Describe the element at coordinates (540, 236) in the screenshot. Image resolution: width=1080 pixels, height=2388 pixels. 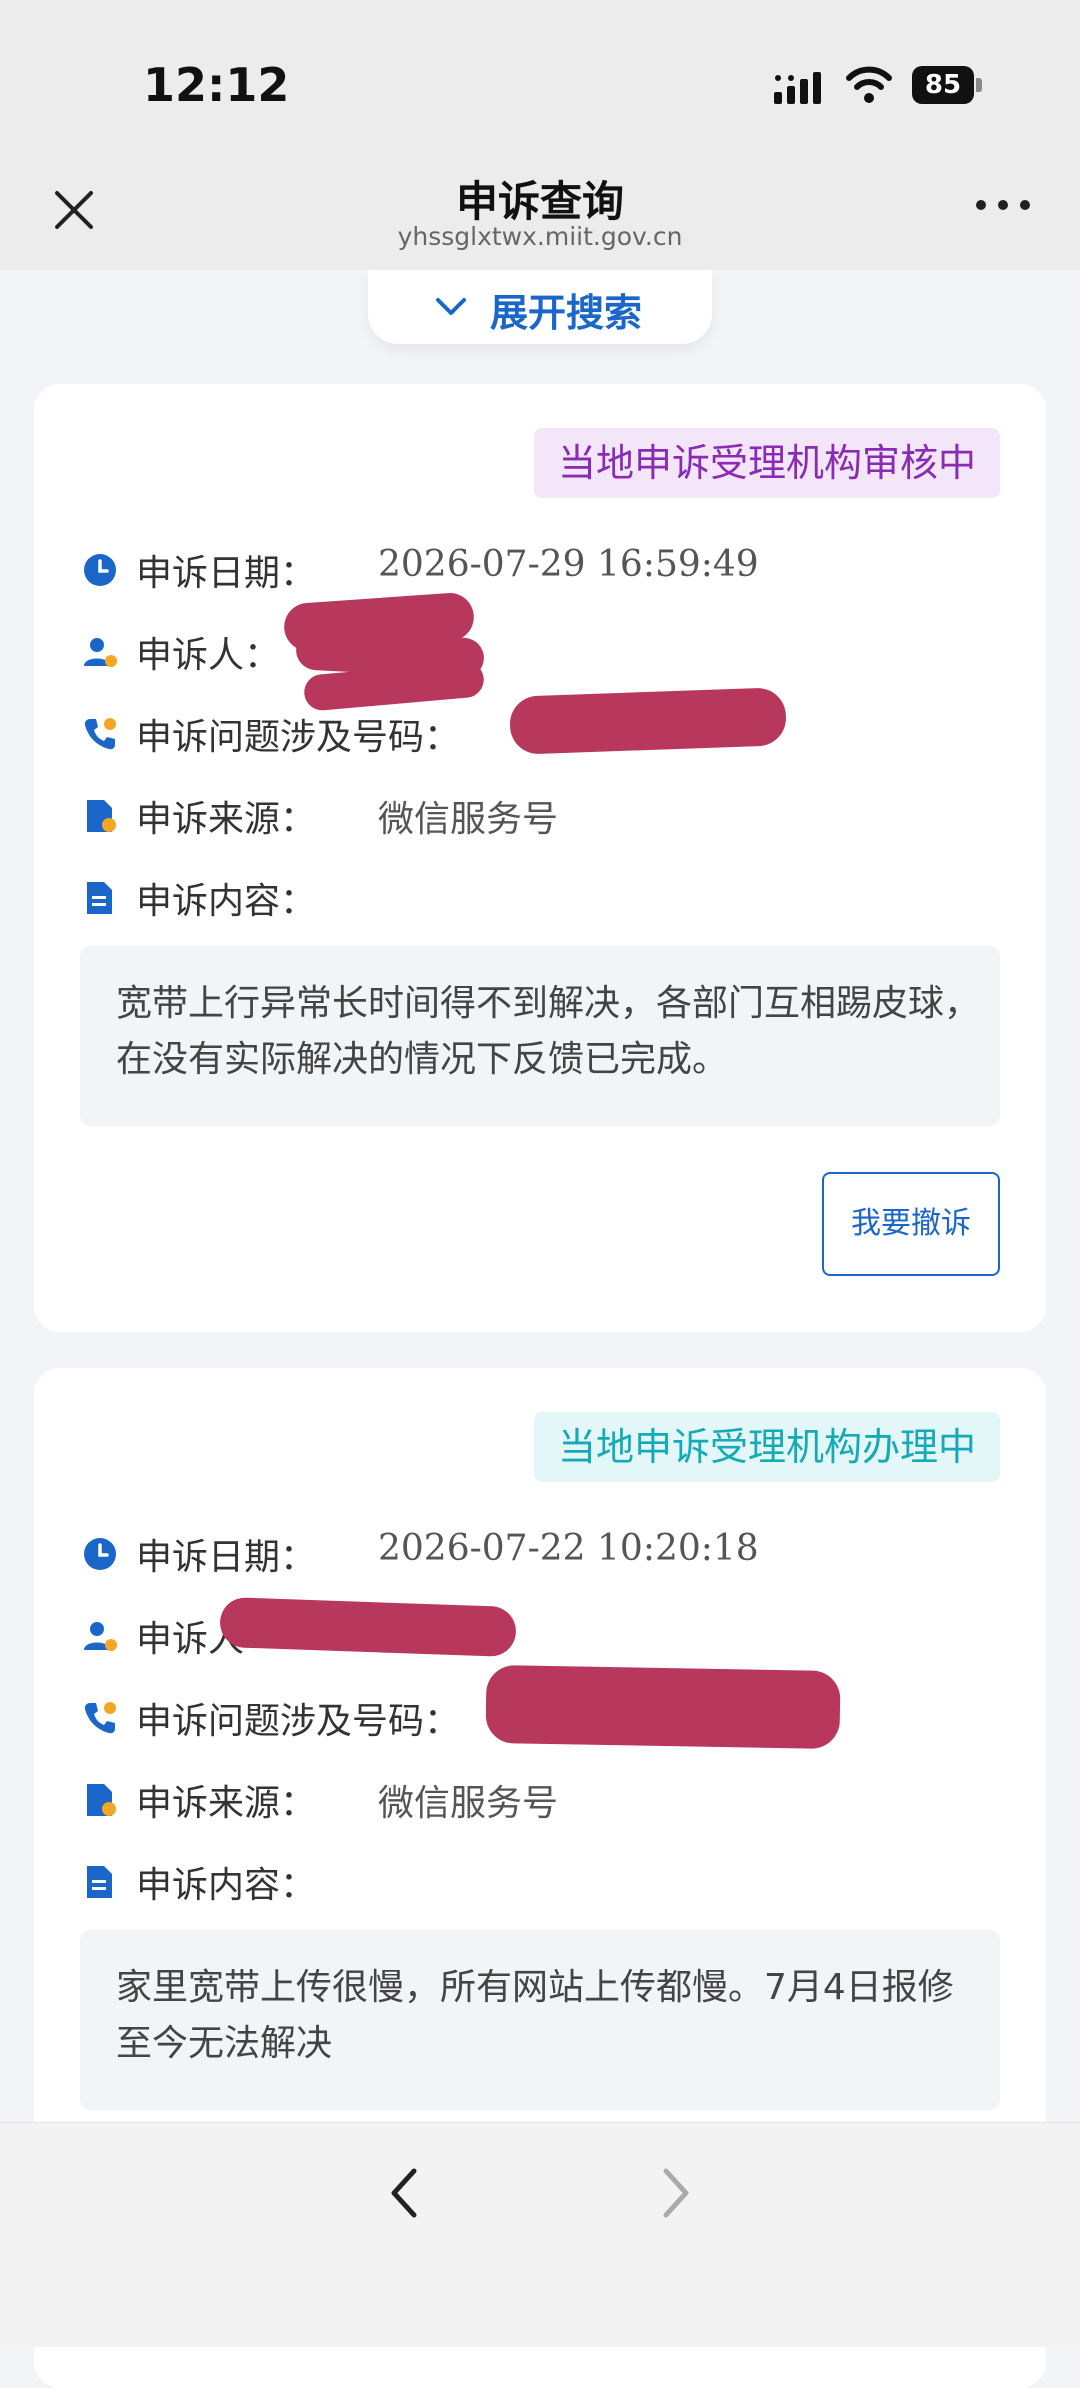
I see `page-url: yhssglxtwx.miit.gov.cn` at that location.